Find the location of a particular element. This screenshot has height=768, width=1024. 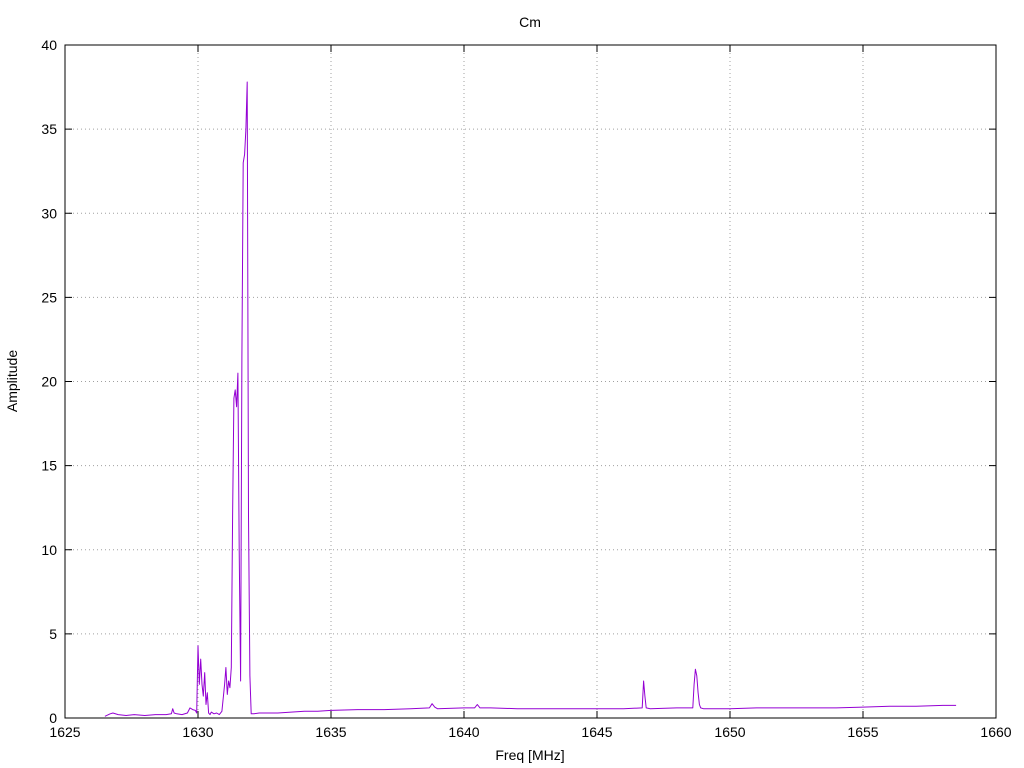

x-tick-label: 1635 is located at coordinates (330, 732).